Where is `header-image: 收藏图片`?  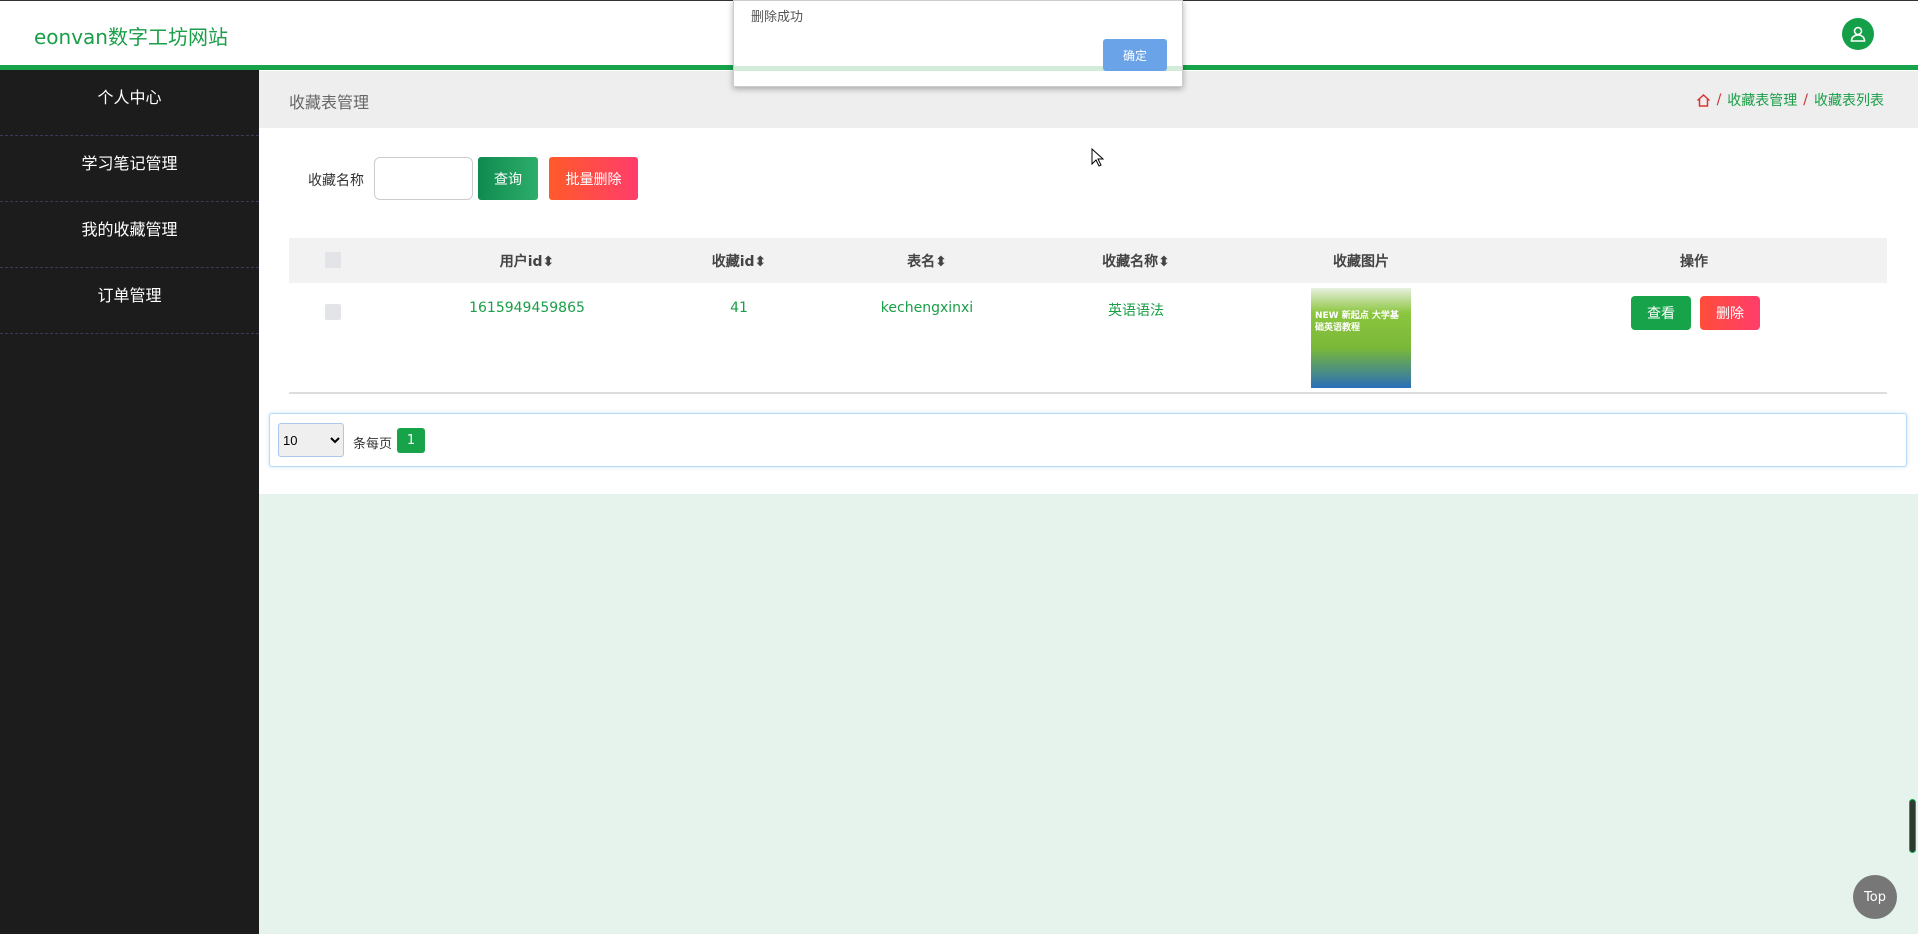
header-image: 收藏图片 is located at coordinates (1361, 262).